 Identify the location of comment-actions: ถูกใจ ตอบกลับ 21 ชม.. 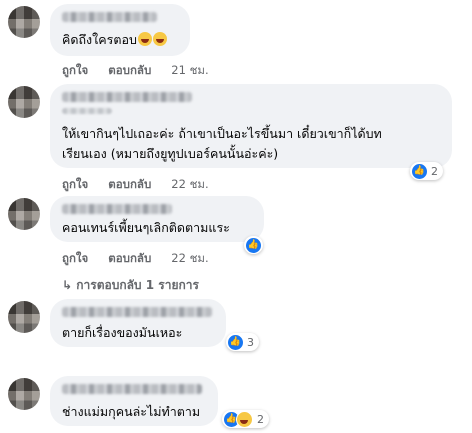
(145, 71).